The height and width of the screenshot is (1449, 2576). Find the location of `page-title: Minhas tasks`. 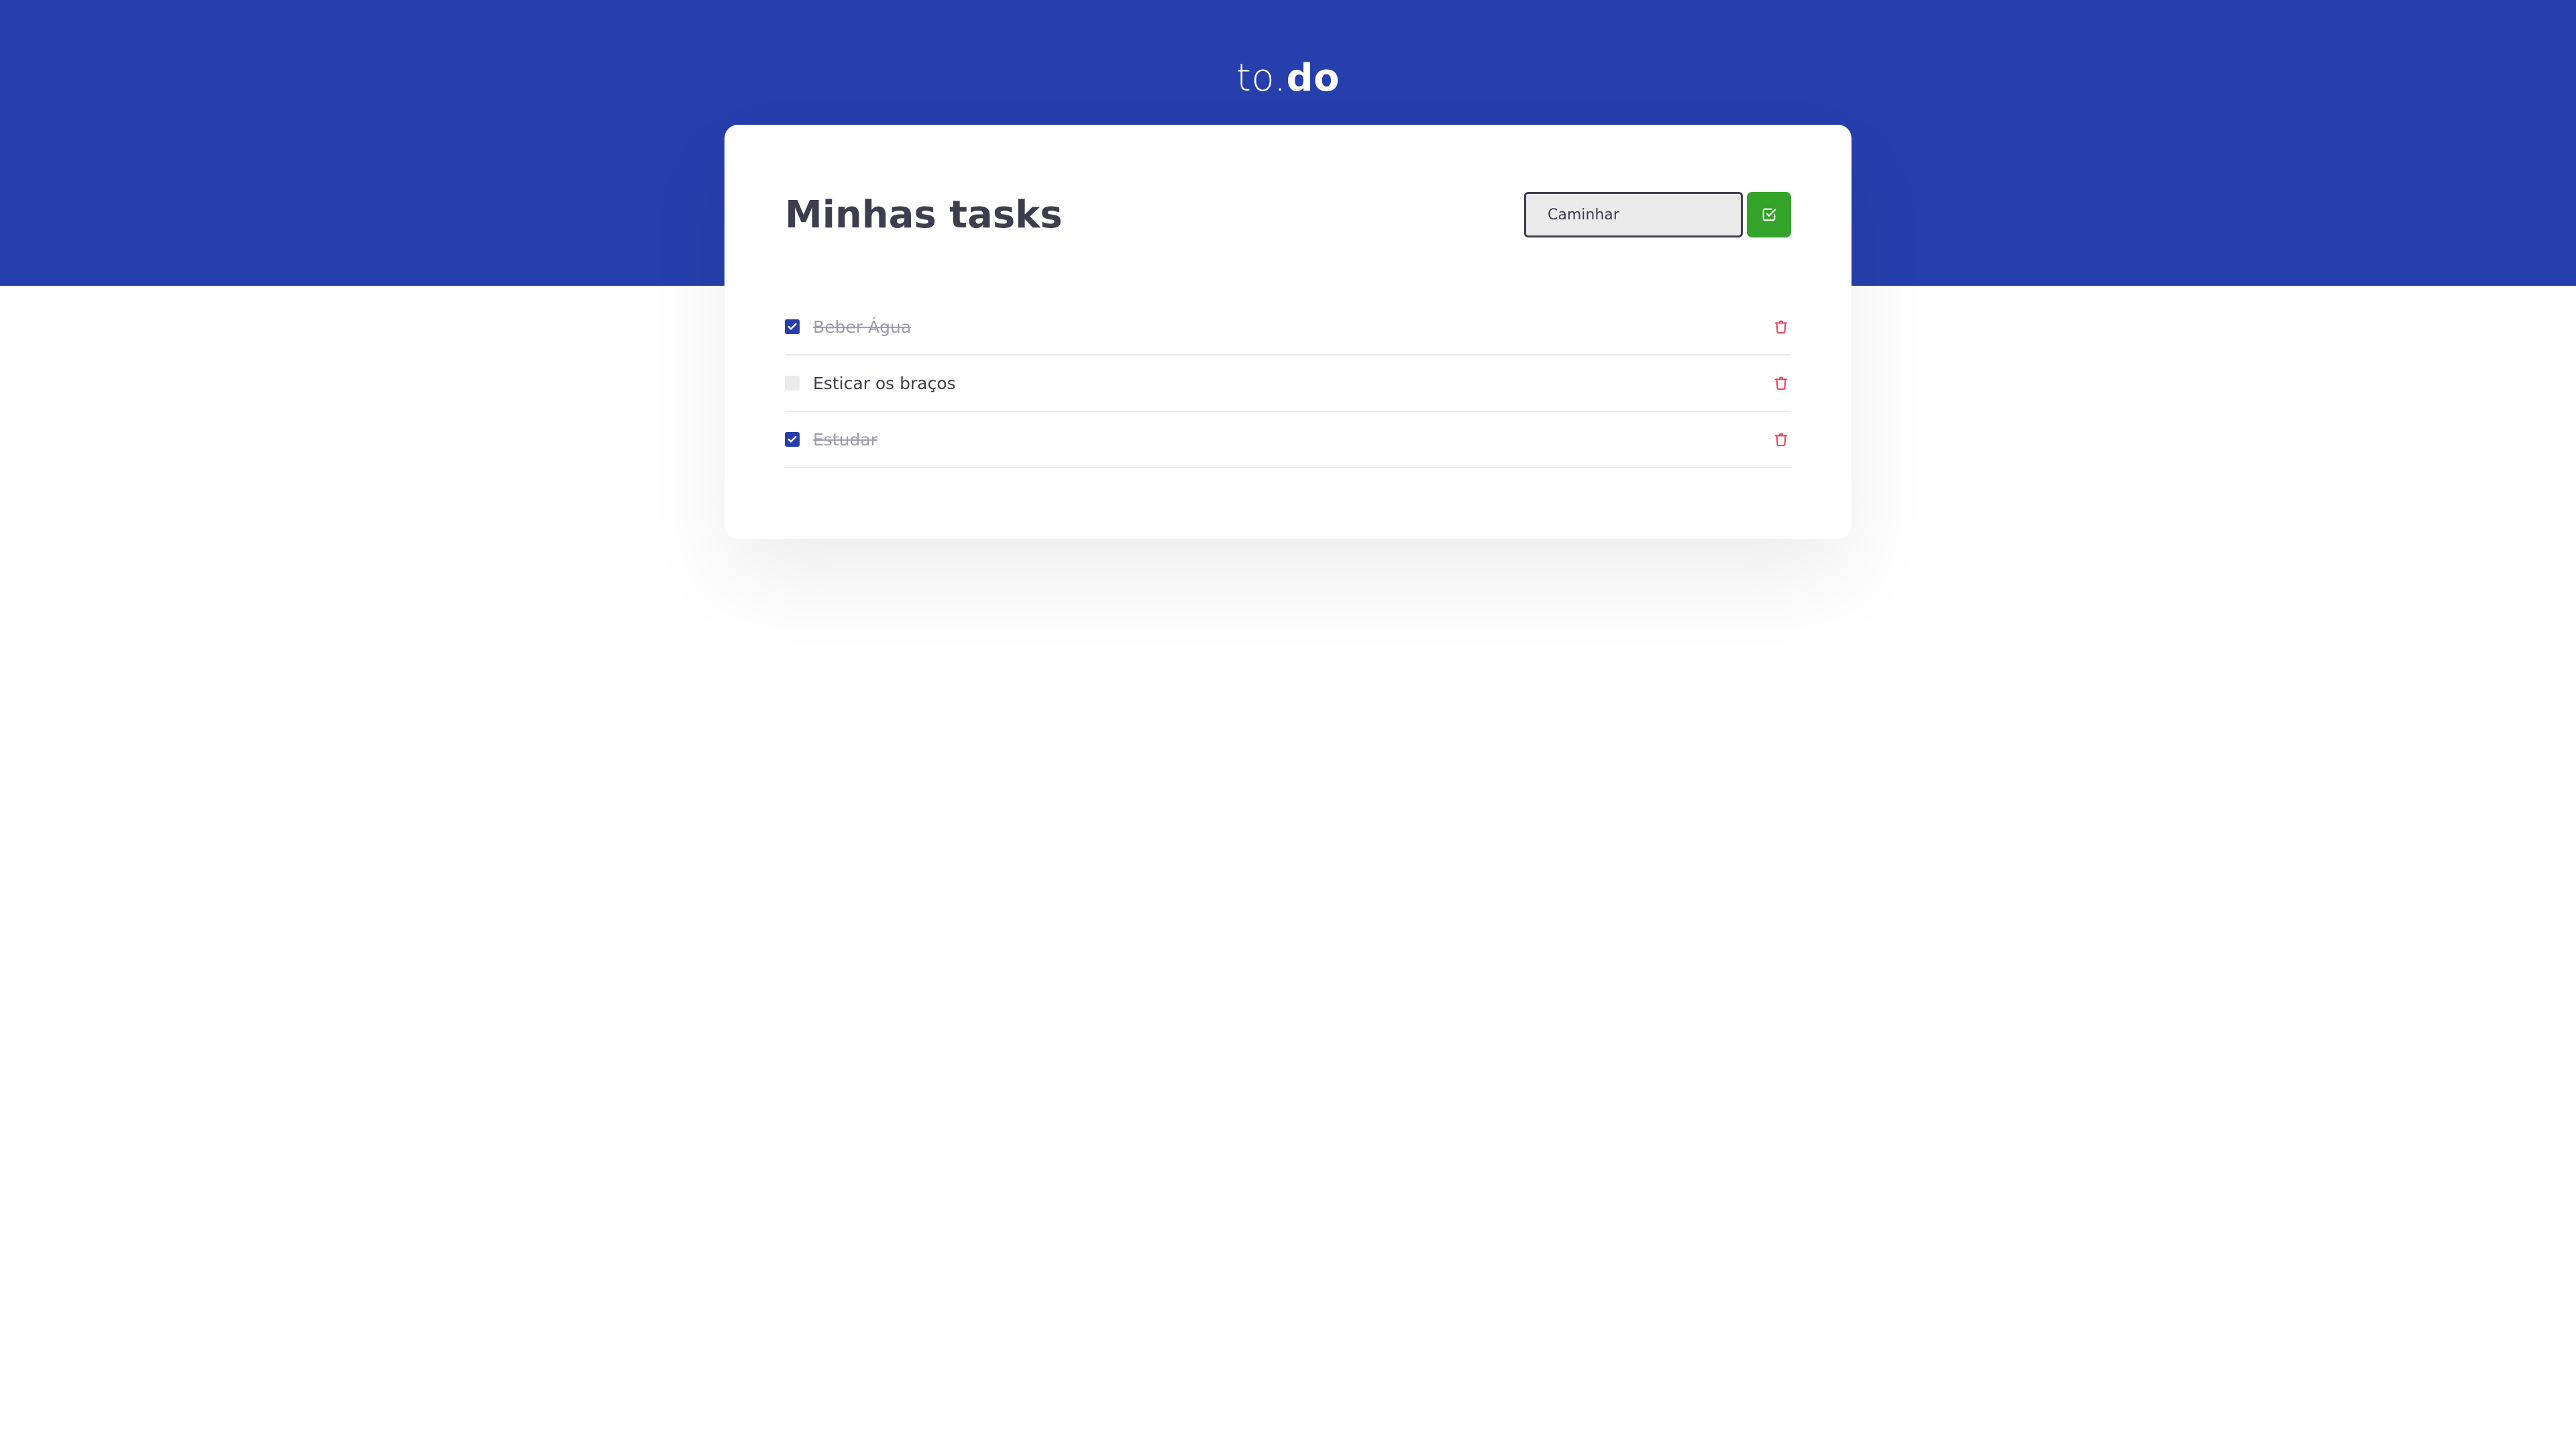

page-title: Minhas tasks is located at coordinates (924, 215).